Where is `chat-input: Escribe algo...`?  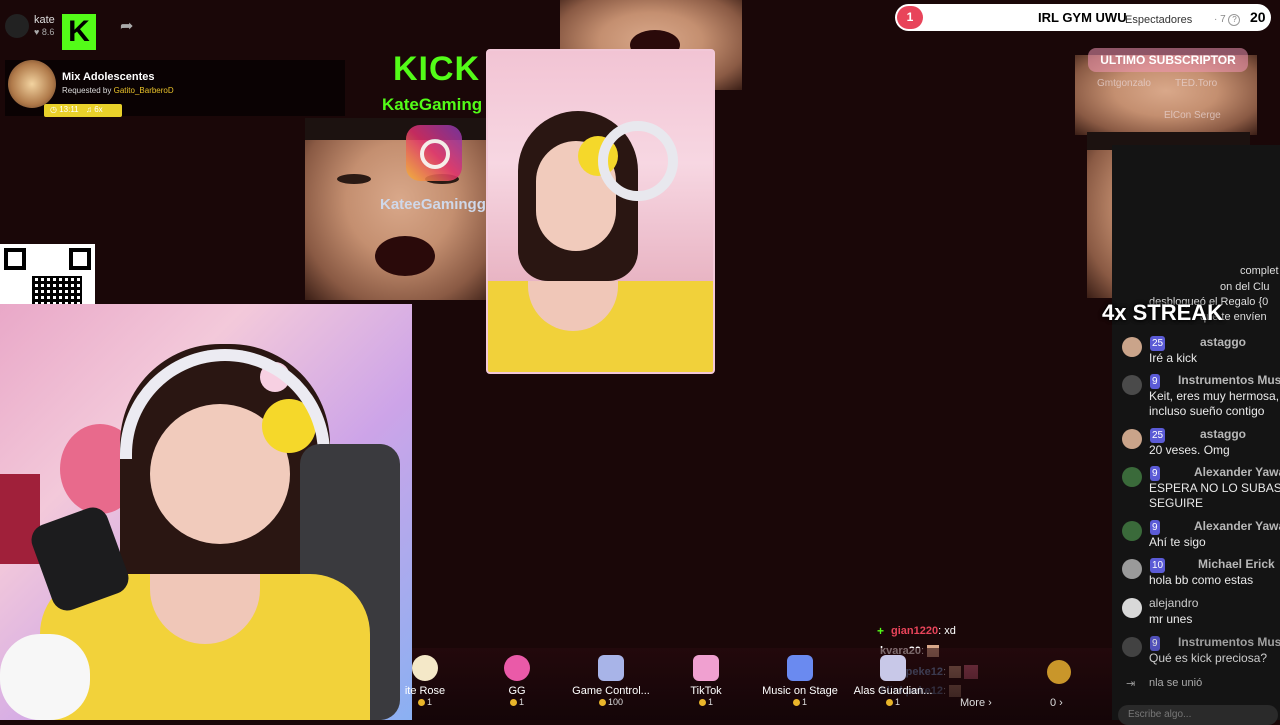
chat-input: Escribe algo... is located at coordinates (1198, 715).